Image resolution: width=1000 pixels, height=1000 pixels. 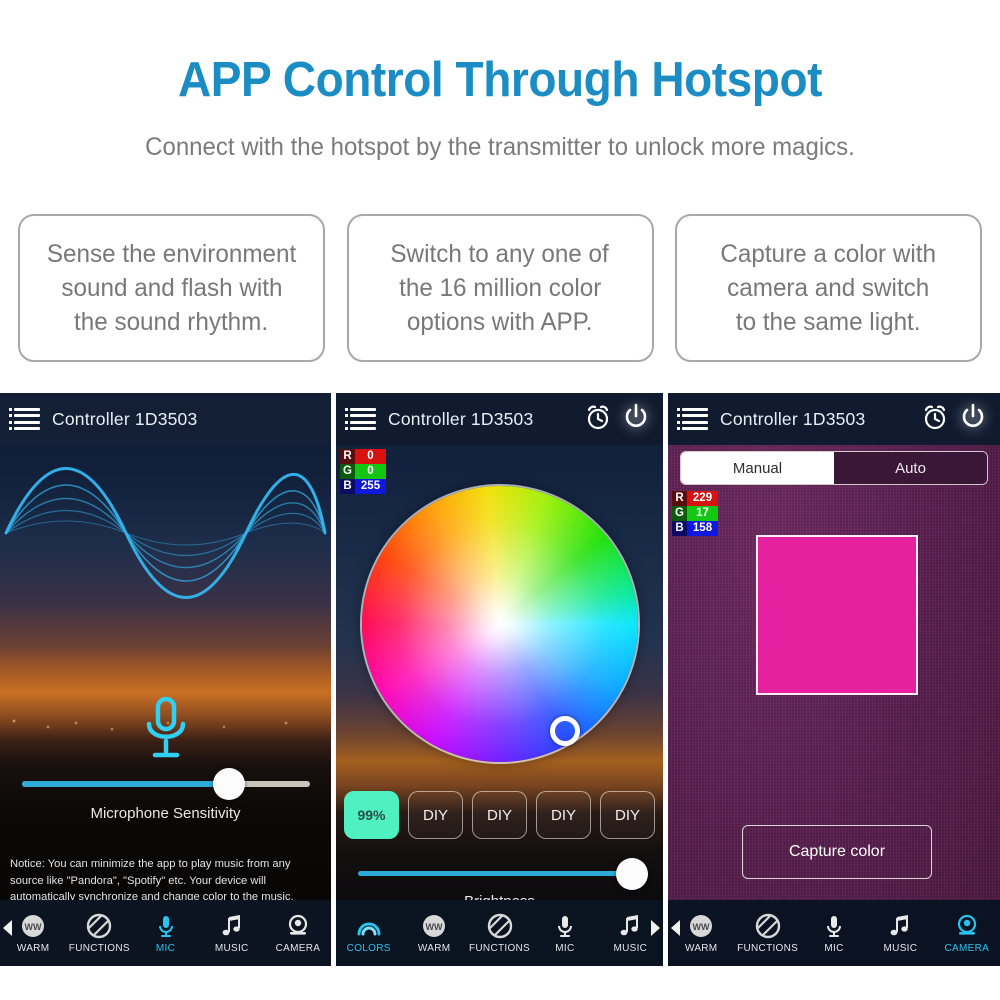 I want to click on color-wheel-selector, so click(x=565, y=731).